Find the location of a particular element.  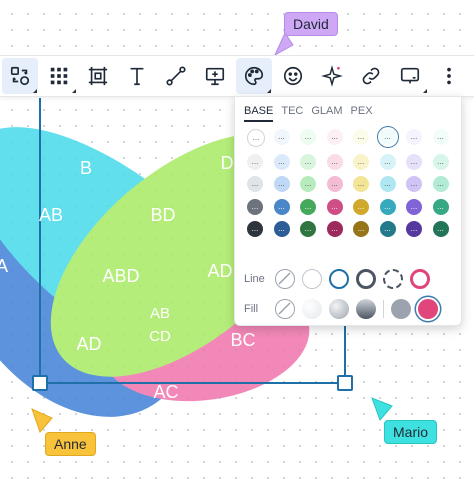

convert-shape-button is located at coordinates (20, 76).